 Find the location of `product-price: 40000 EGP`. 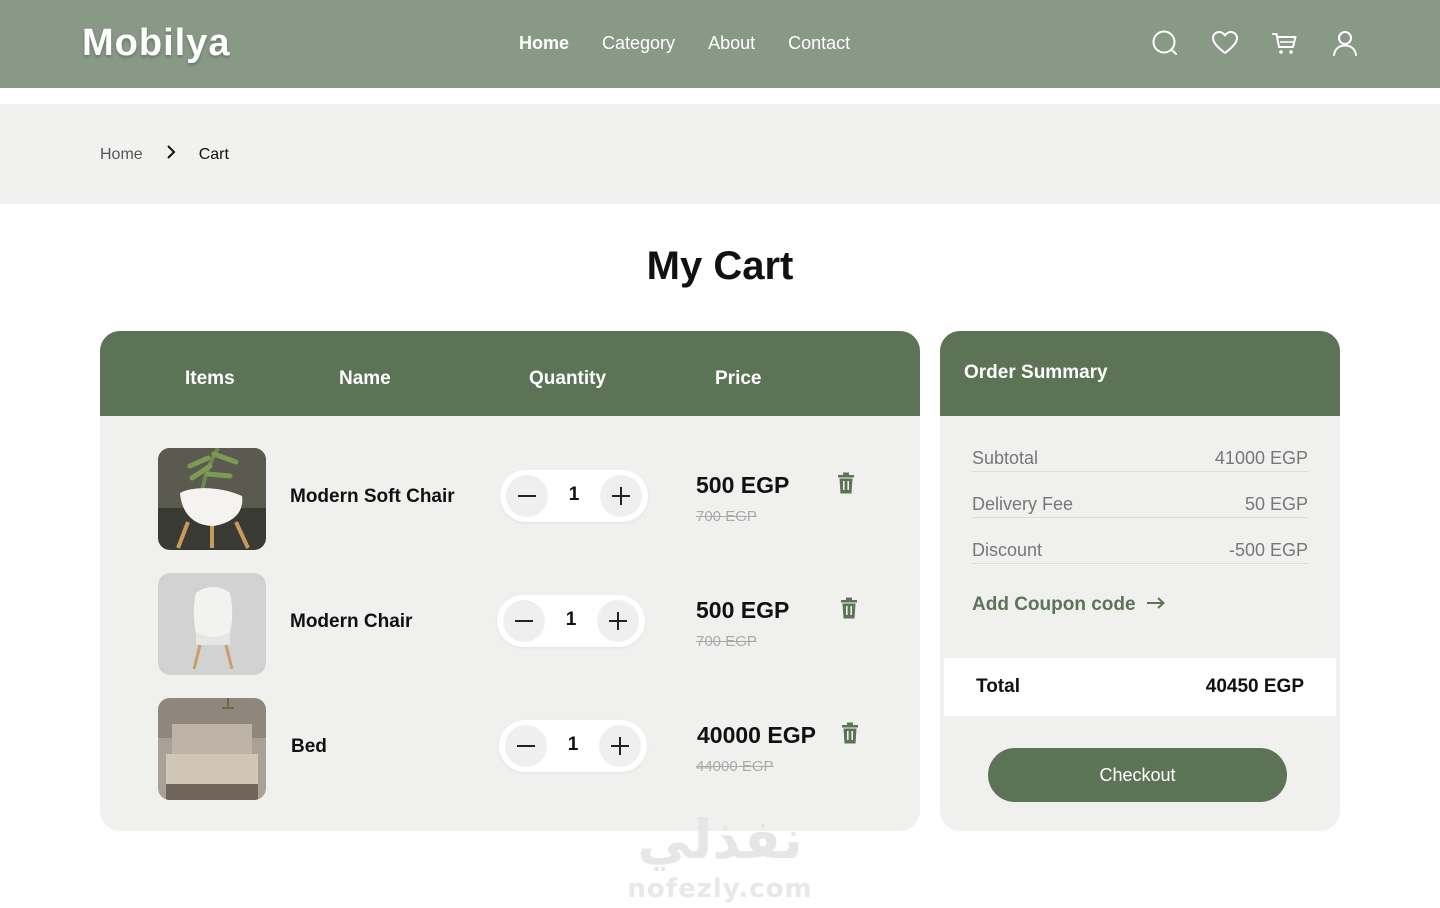

product-price: 40000 EGP is located at coordinates (756, 735).